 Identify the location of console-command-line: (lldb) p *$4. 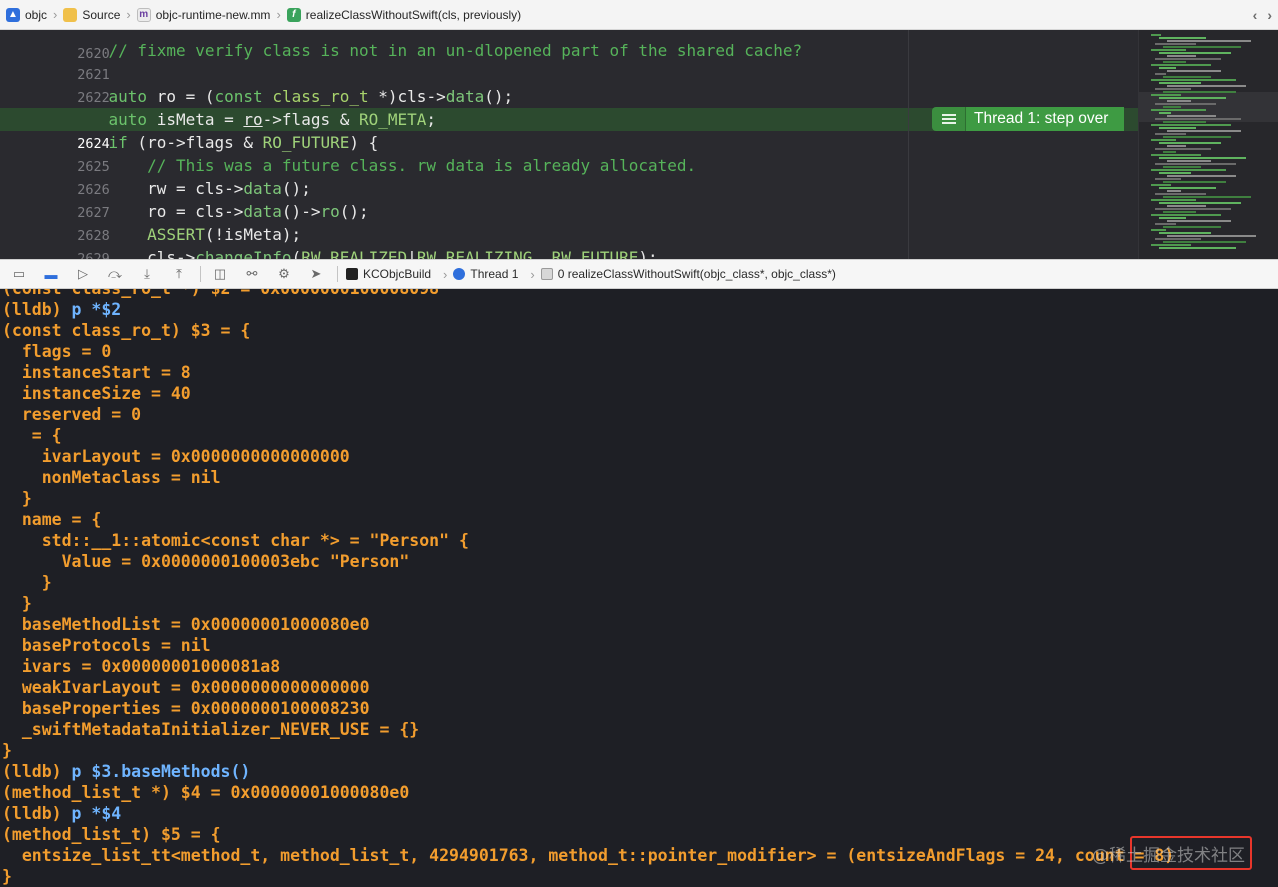
(61, 813).